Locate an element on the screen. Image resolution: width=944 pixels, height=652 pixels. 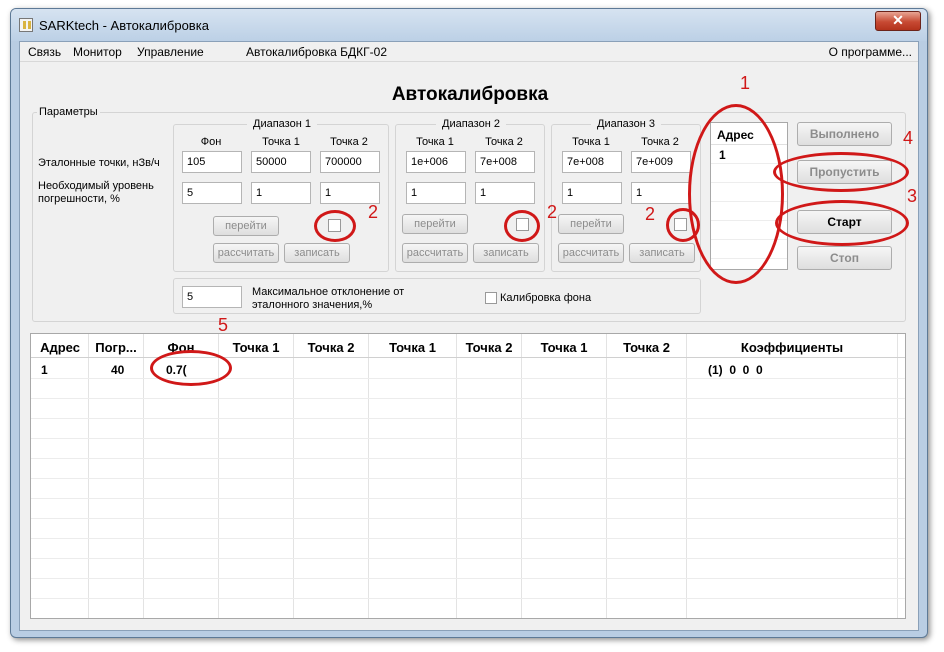
range3-ref-p1-input: 7e+008 is located at coordinates (592, 162).